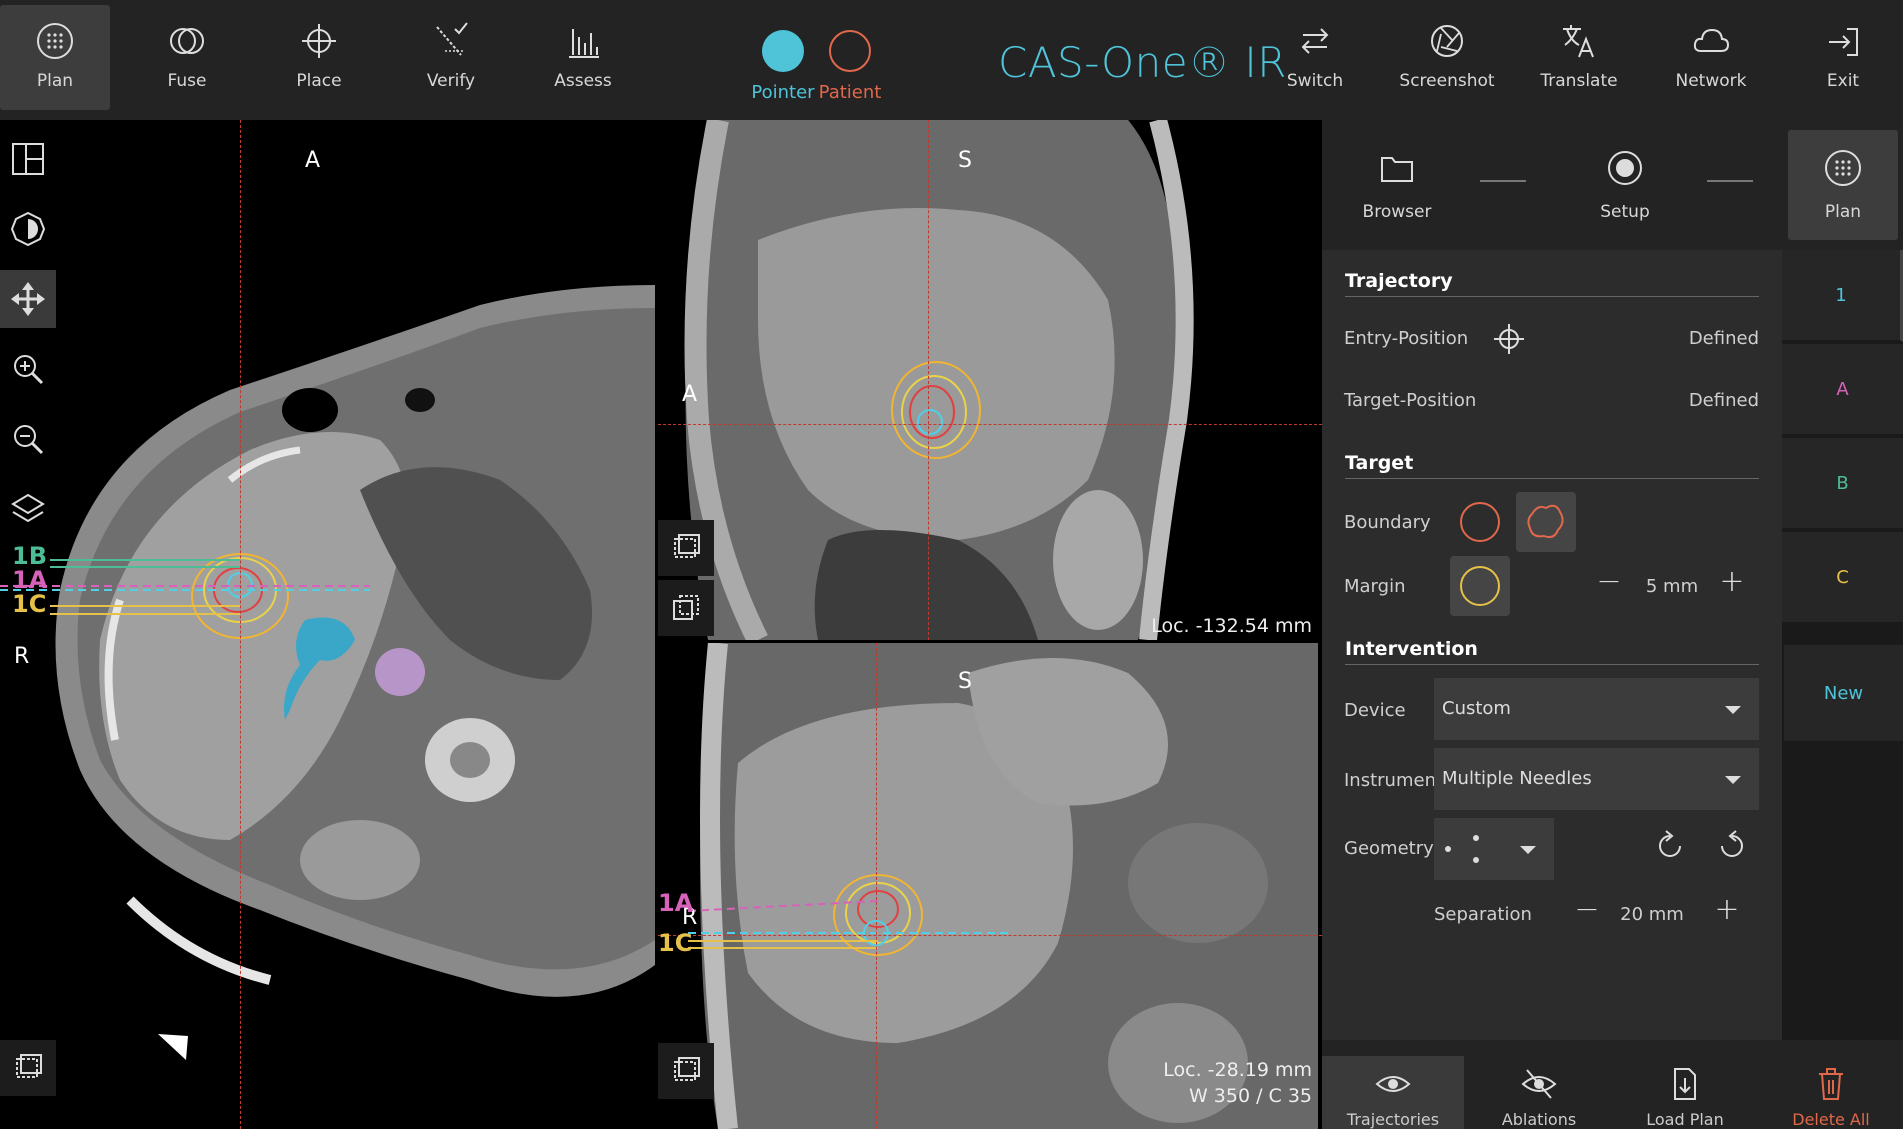 This screenshot has height=1129, width=1903. I want to click on folder-icon, so click(1397, 169).